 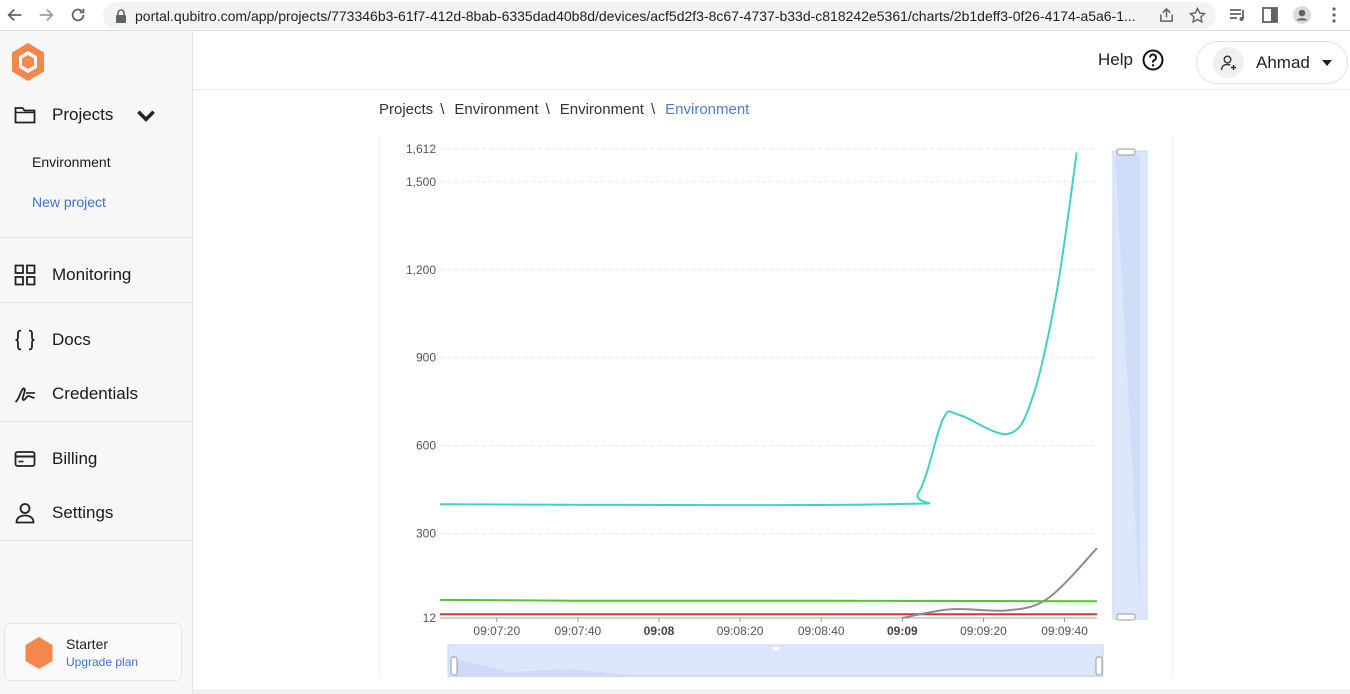 I want to click on help-button: Help, so click(x=1131, y=60).